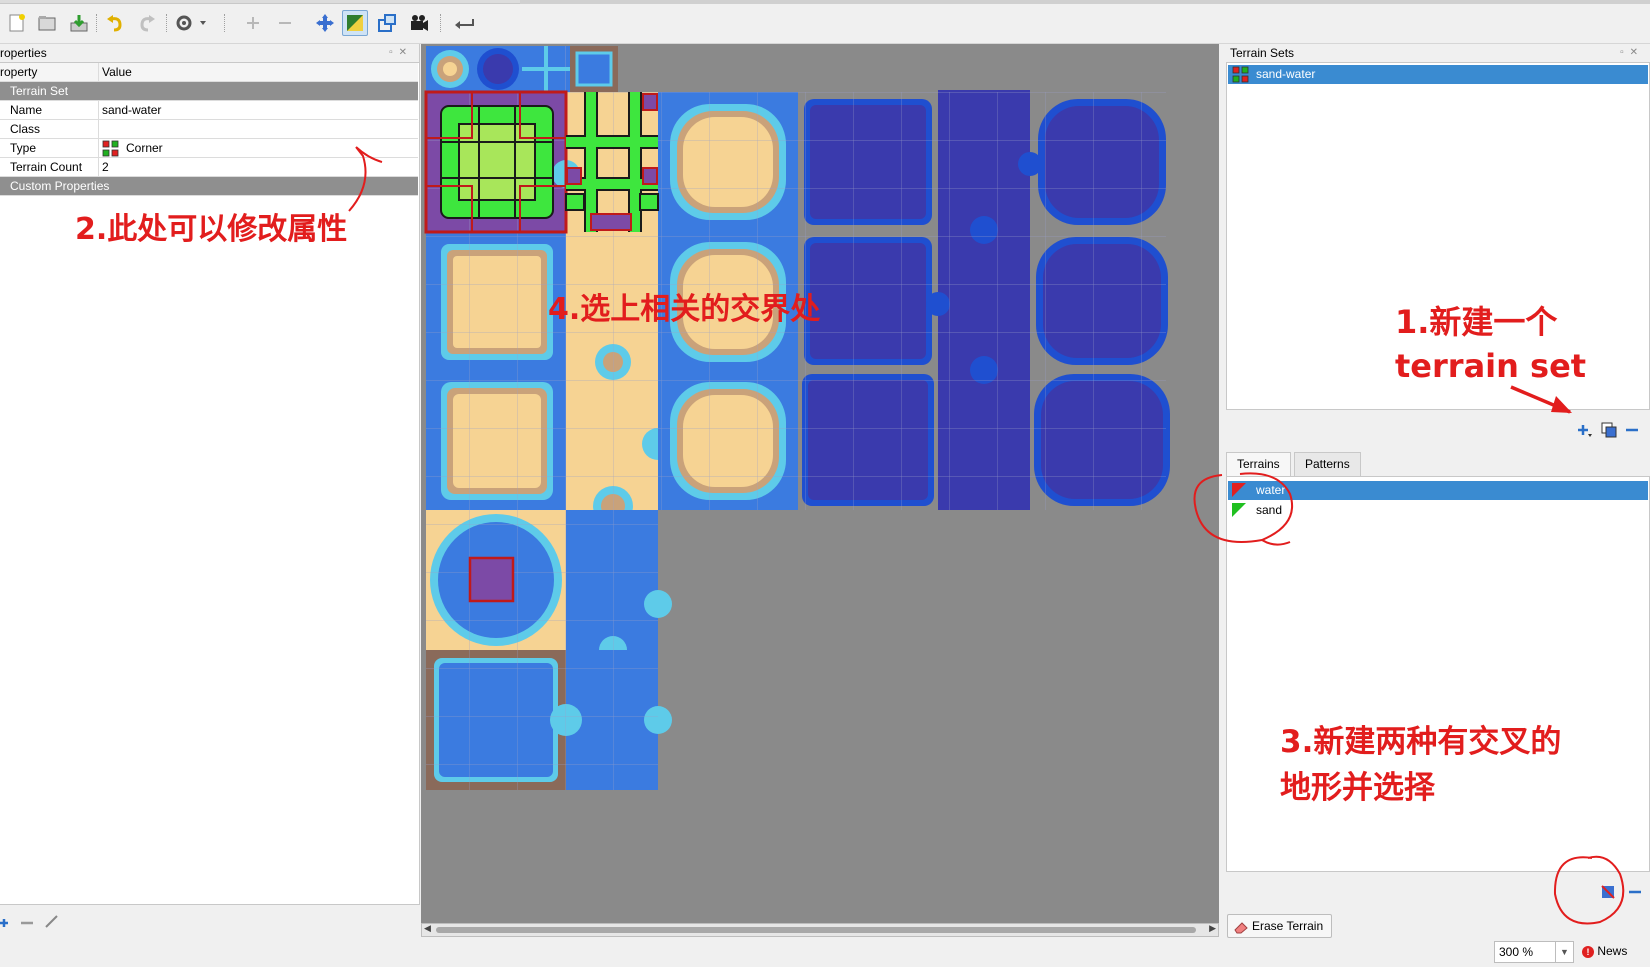  Describe the element at coordinates (1438, 464) in the screenshot. I see `terrain-tabs: Terrains Patterns` at that location.